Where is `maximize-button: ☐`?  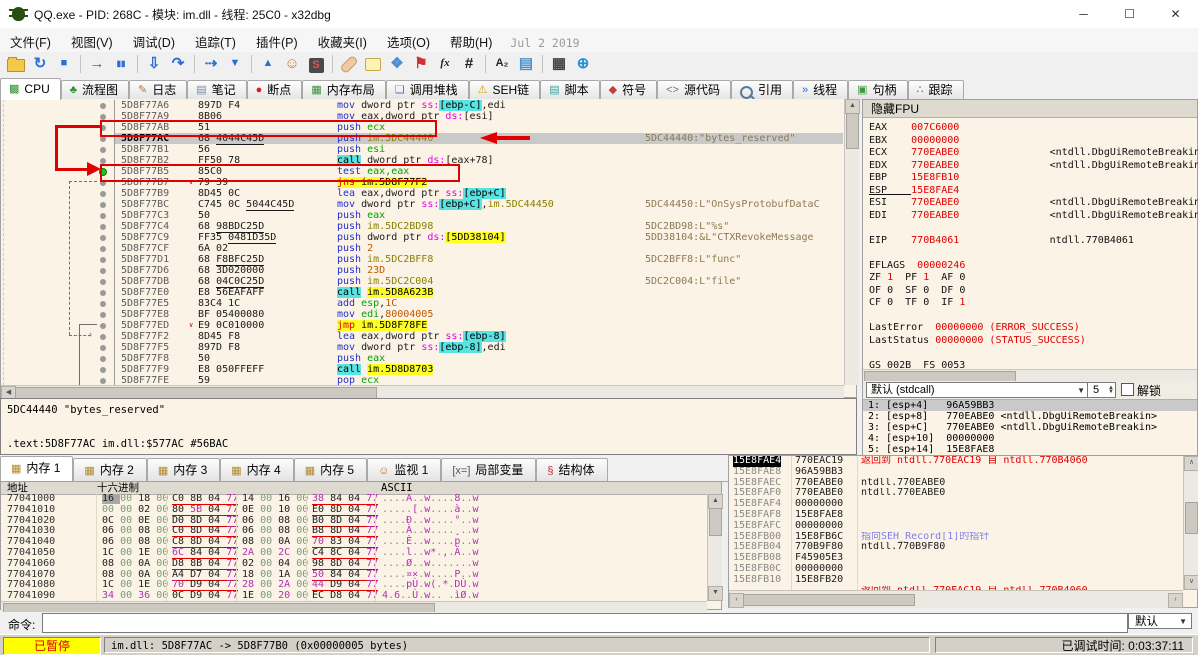 maximize-button: ☐ is located at coordinates (1129, 14).